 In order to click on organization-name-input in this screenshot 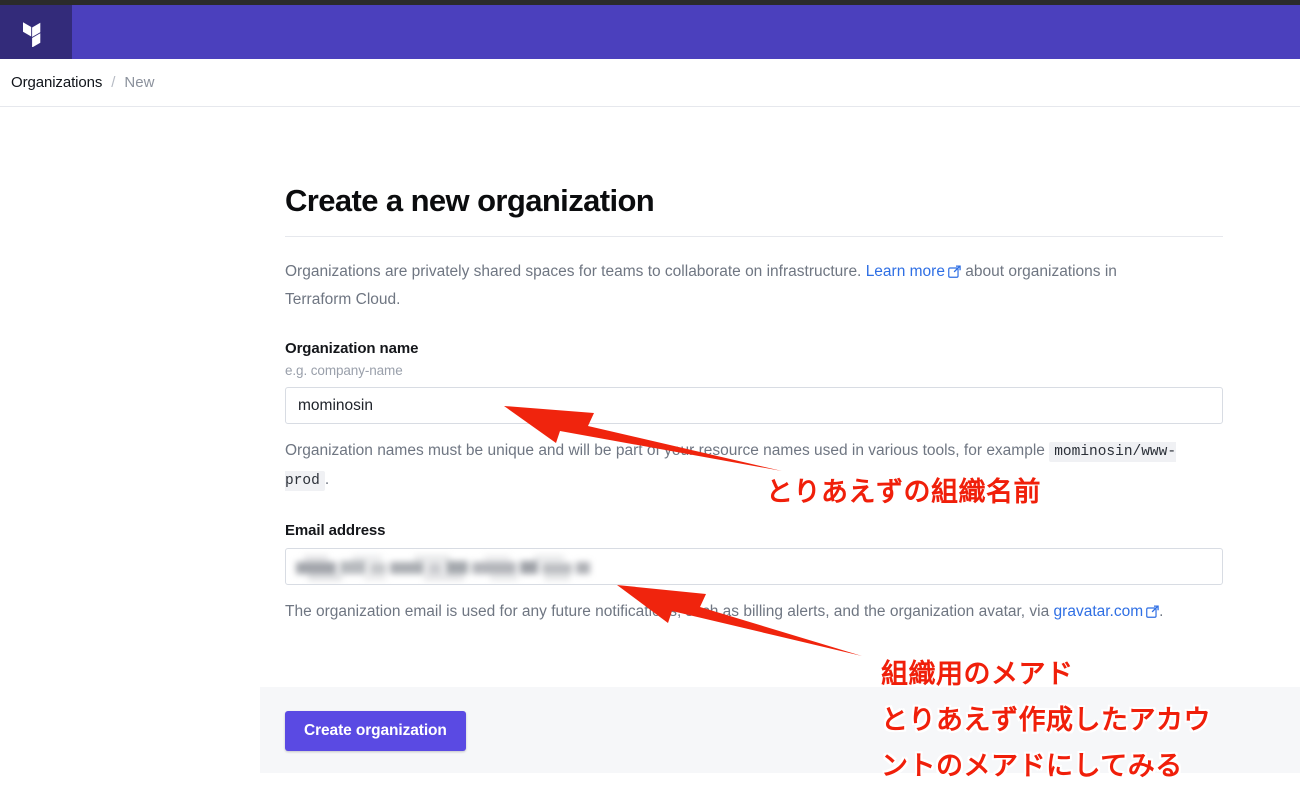, I will do `click(754, 406)`.